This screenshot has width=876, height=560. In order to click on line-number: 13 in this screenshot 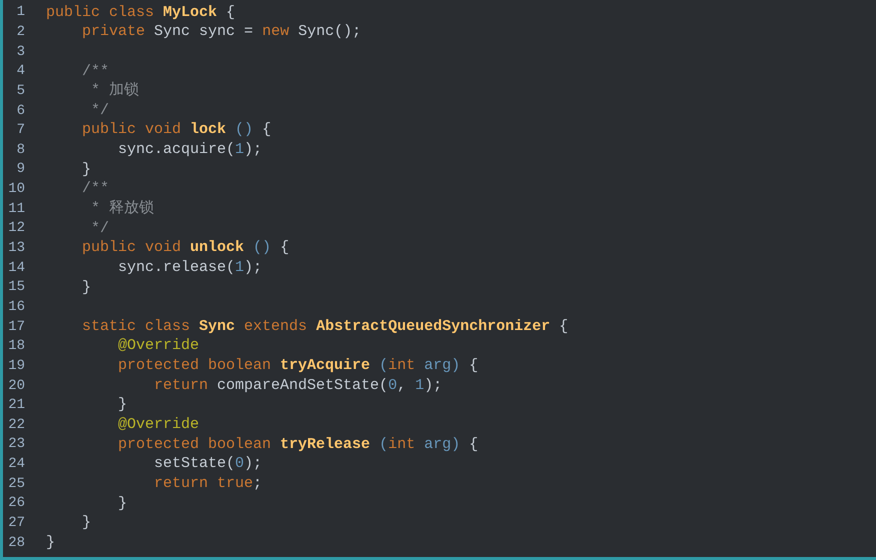, I will do `click(16, 248)`.